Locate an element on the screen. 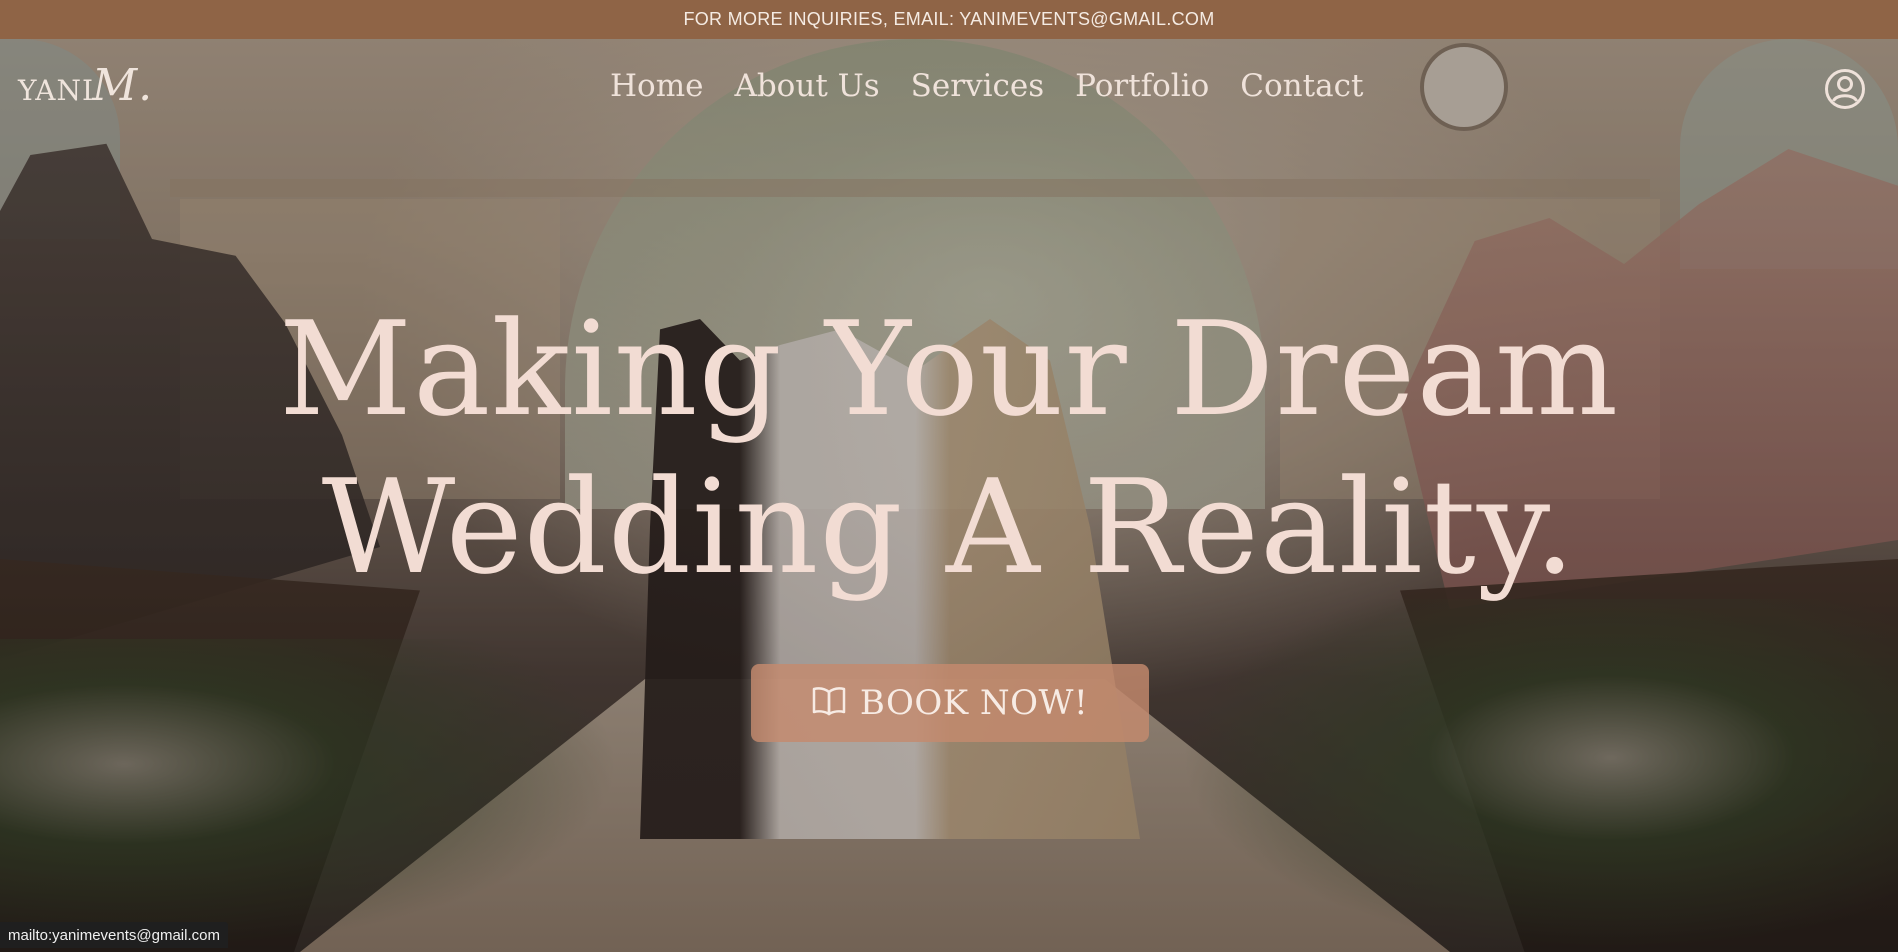 This screenshot has width=1898, height=952. site-logo: YANI M. is located at coordinates (85, 85).